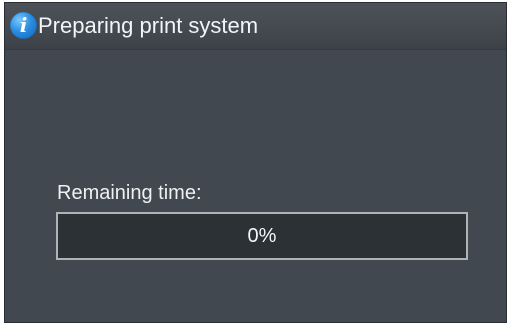  I want to click on info-icon: i, so click(23, 25).